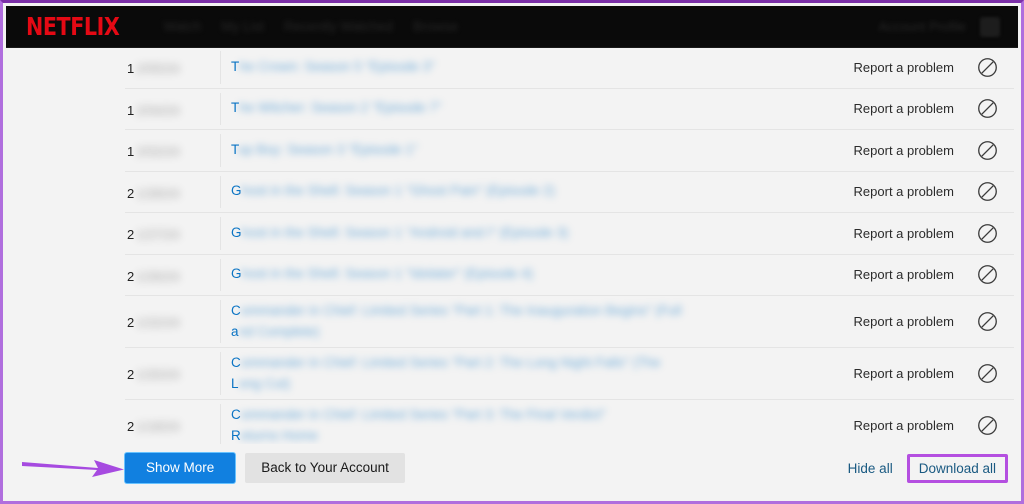 The height and width of the screenshot is (504, 1024). What do you see at coordinates (131, 151) in the screenshot?
I see `row-date-prefix: 1` at bounding box center [131, 151].